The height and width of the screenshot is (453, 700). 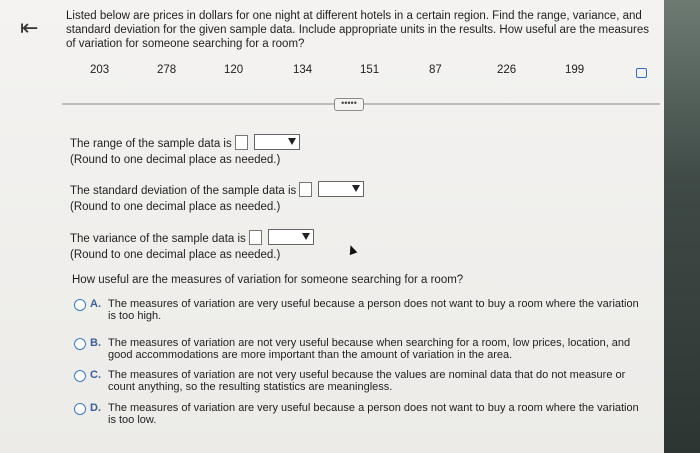 I want to click on data-values-row: 203 278 120 134 151 87 226 199, so click(x=361, y=72).